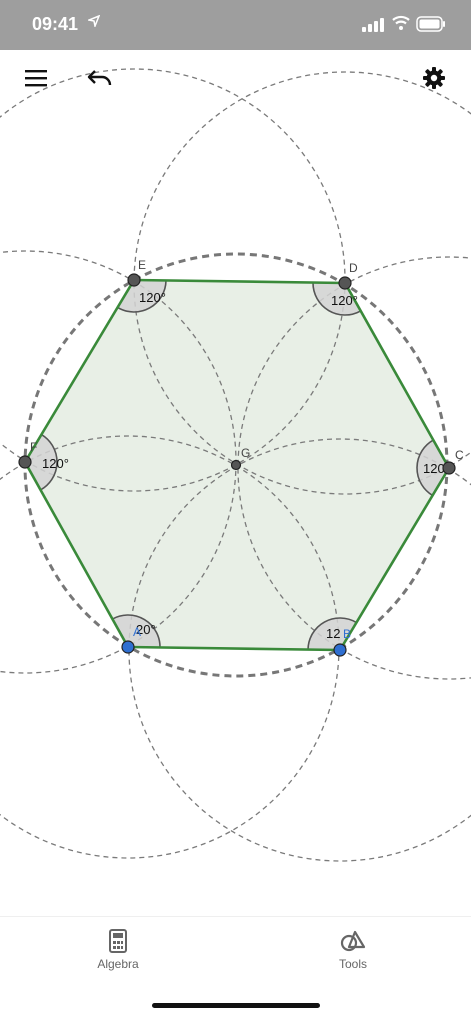 This screenshot has height=1020, width=471. I want to click on tools-icon, so click(353, 941).